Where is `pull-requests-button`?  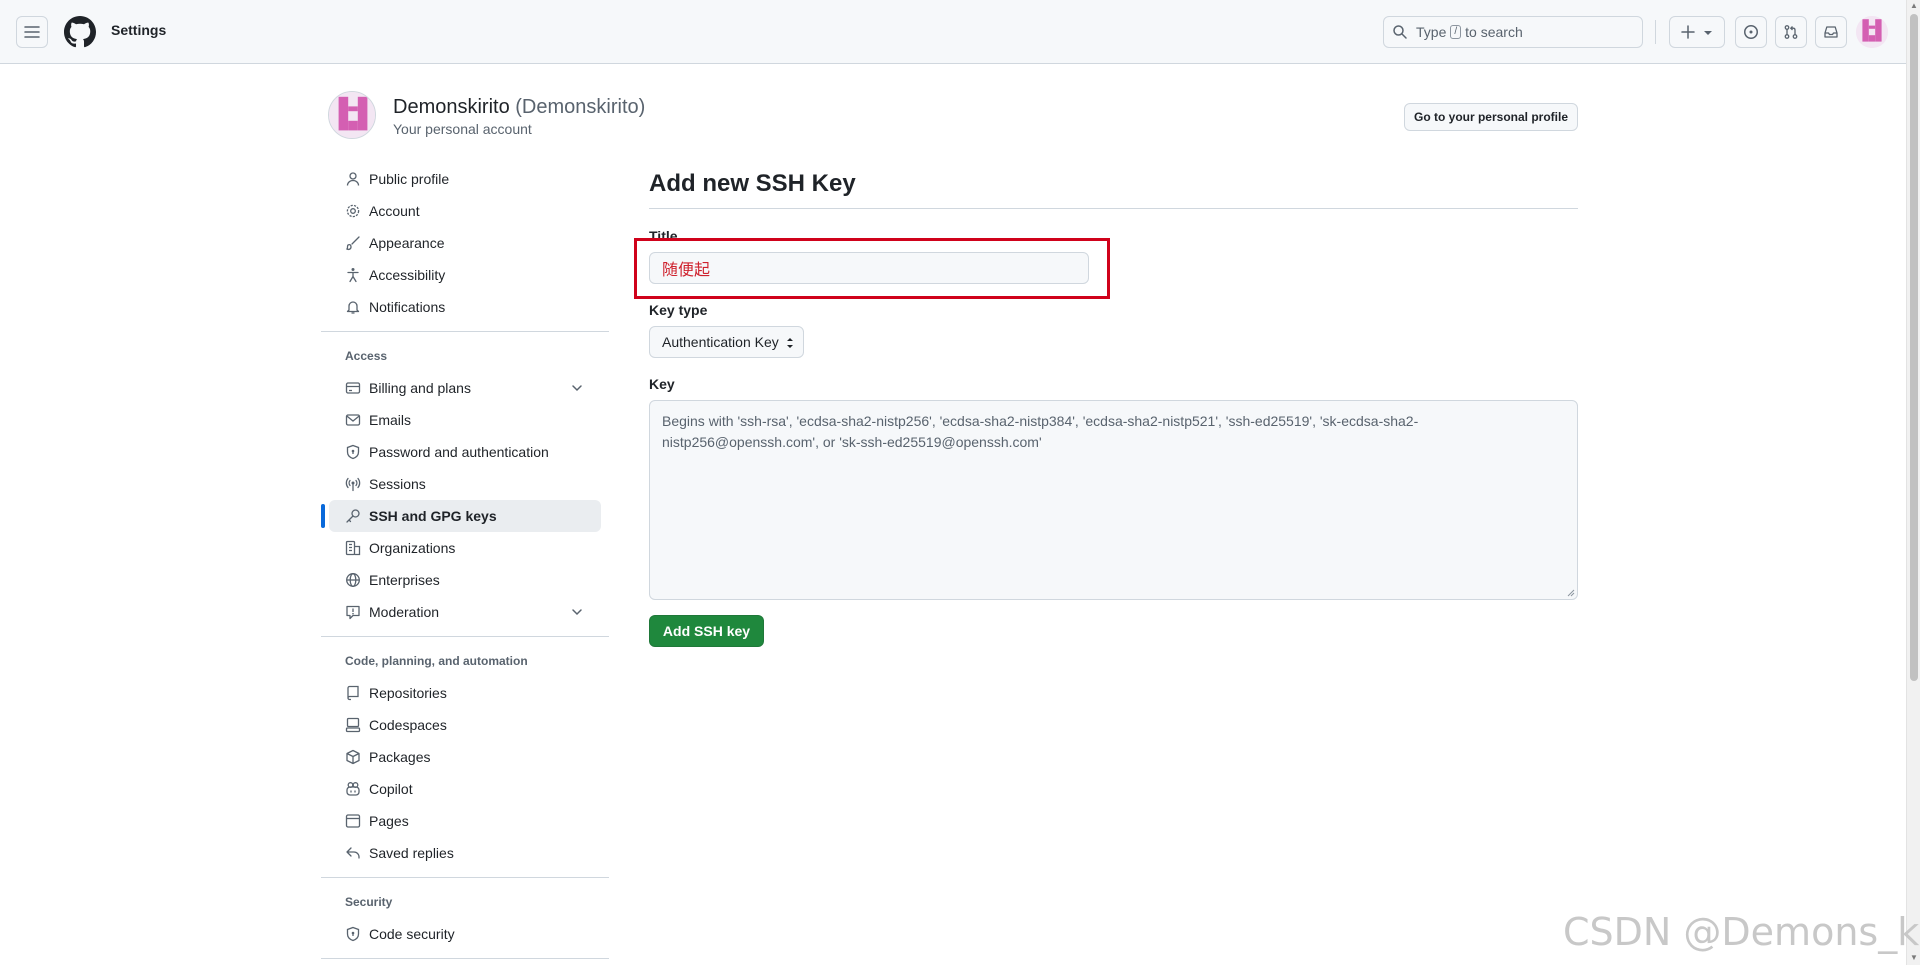
pull-requests-button is located at coordinates (1791, 32).